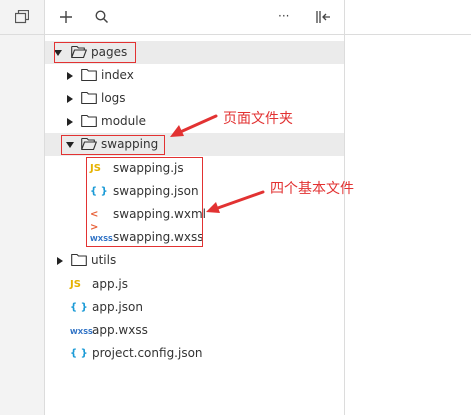 Image resolution: width=471 pixels, height=415 pixels. I want to click on annotation-arrows, so click(217, 163).